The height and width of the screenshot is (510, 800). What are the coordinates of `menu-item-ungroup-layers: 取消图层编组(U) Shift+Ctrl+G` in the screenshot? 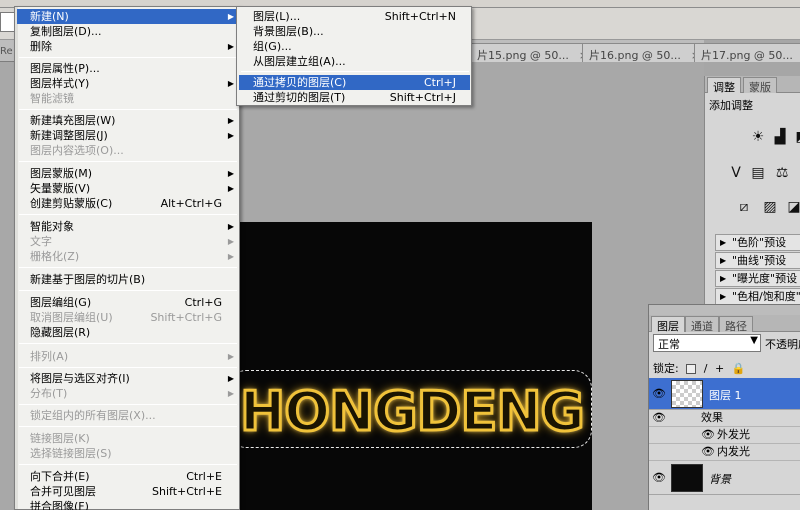 It's located at (127, 317).